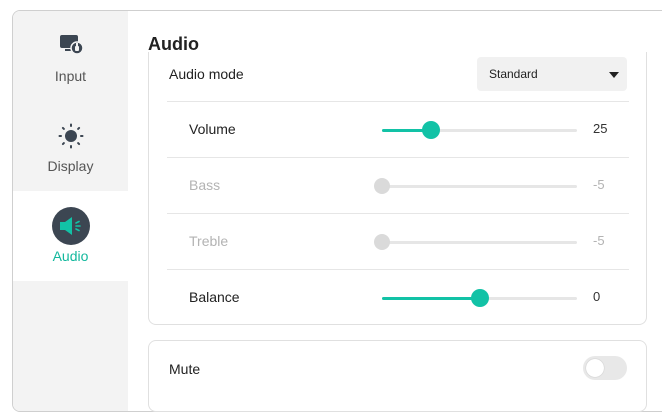  What do you see at coordinates (70, 56) in the screenshot?
I see `sidebar-item-input: Input` at bounding box center [70, 56].